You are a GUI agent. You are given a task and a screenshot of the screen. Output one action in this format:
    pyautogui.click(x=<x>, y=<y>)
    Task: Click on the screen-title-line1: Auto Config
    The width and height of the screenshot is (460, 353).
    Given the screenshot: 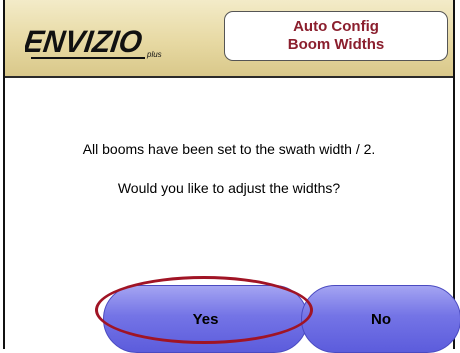 What is the action you would take?
    pyautogui.click(x=336, y=26)
    